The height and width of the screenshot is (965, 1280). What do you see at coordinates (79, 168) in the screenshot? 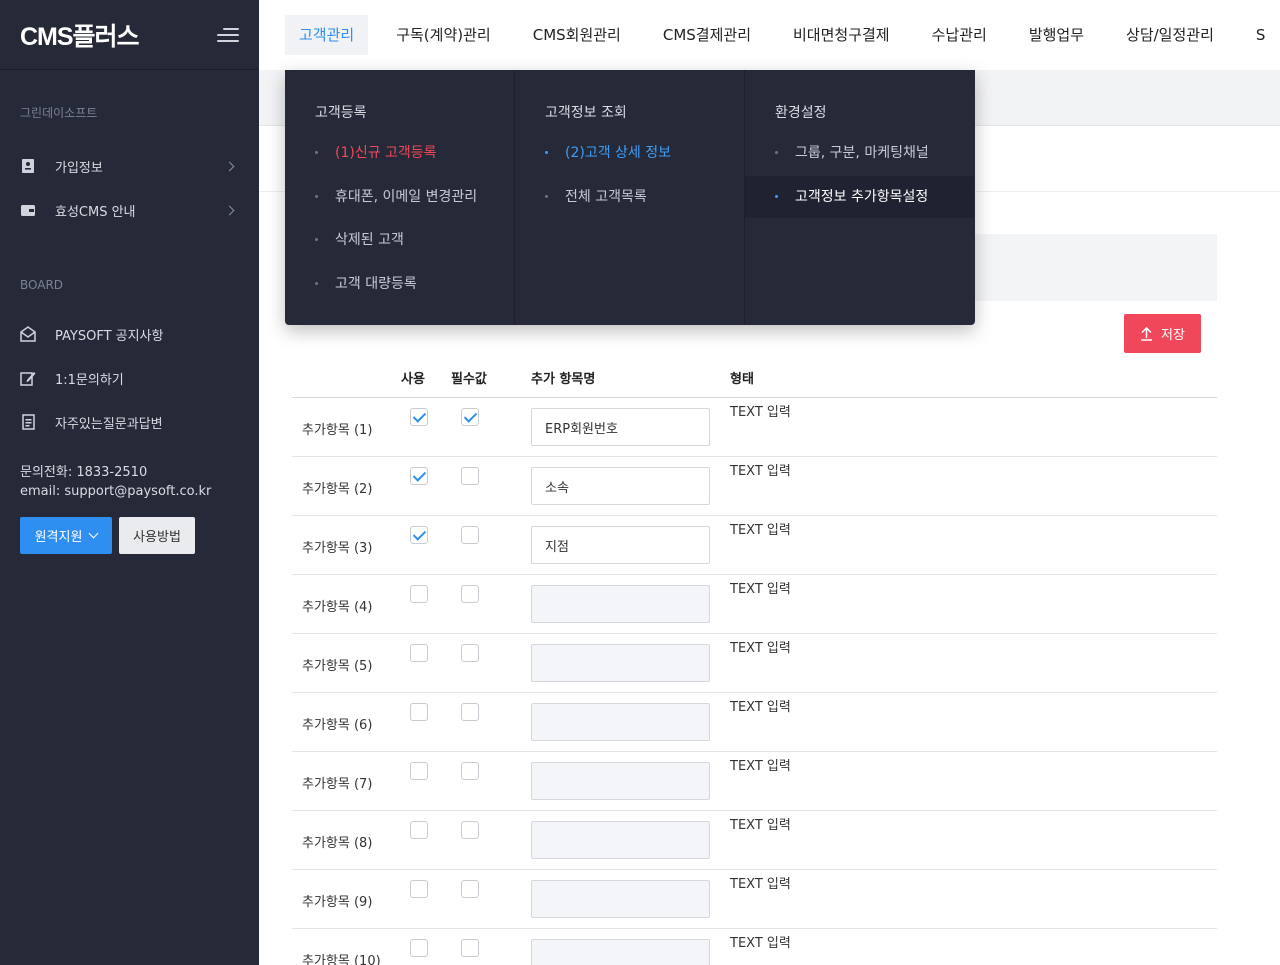
I see `sidebar-item-label: 가입정보` at bounding box center [79, 168].